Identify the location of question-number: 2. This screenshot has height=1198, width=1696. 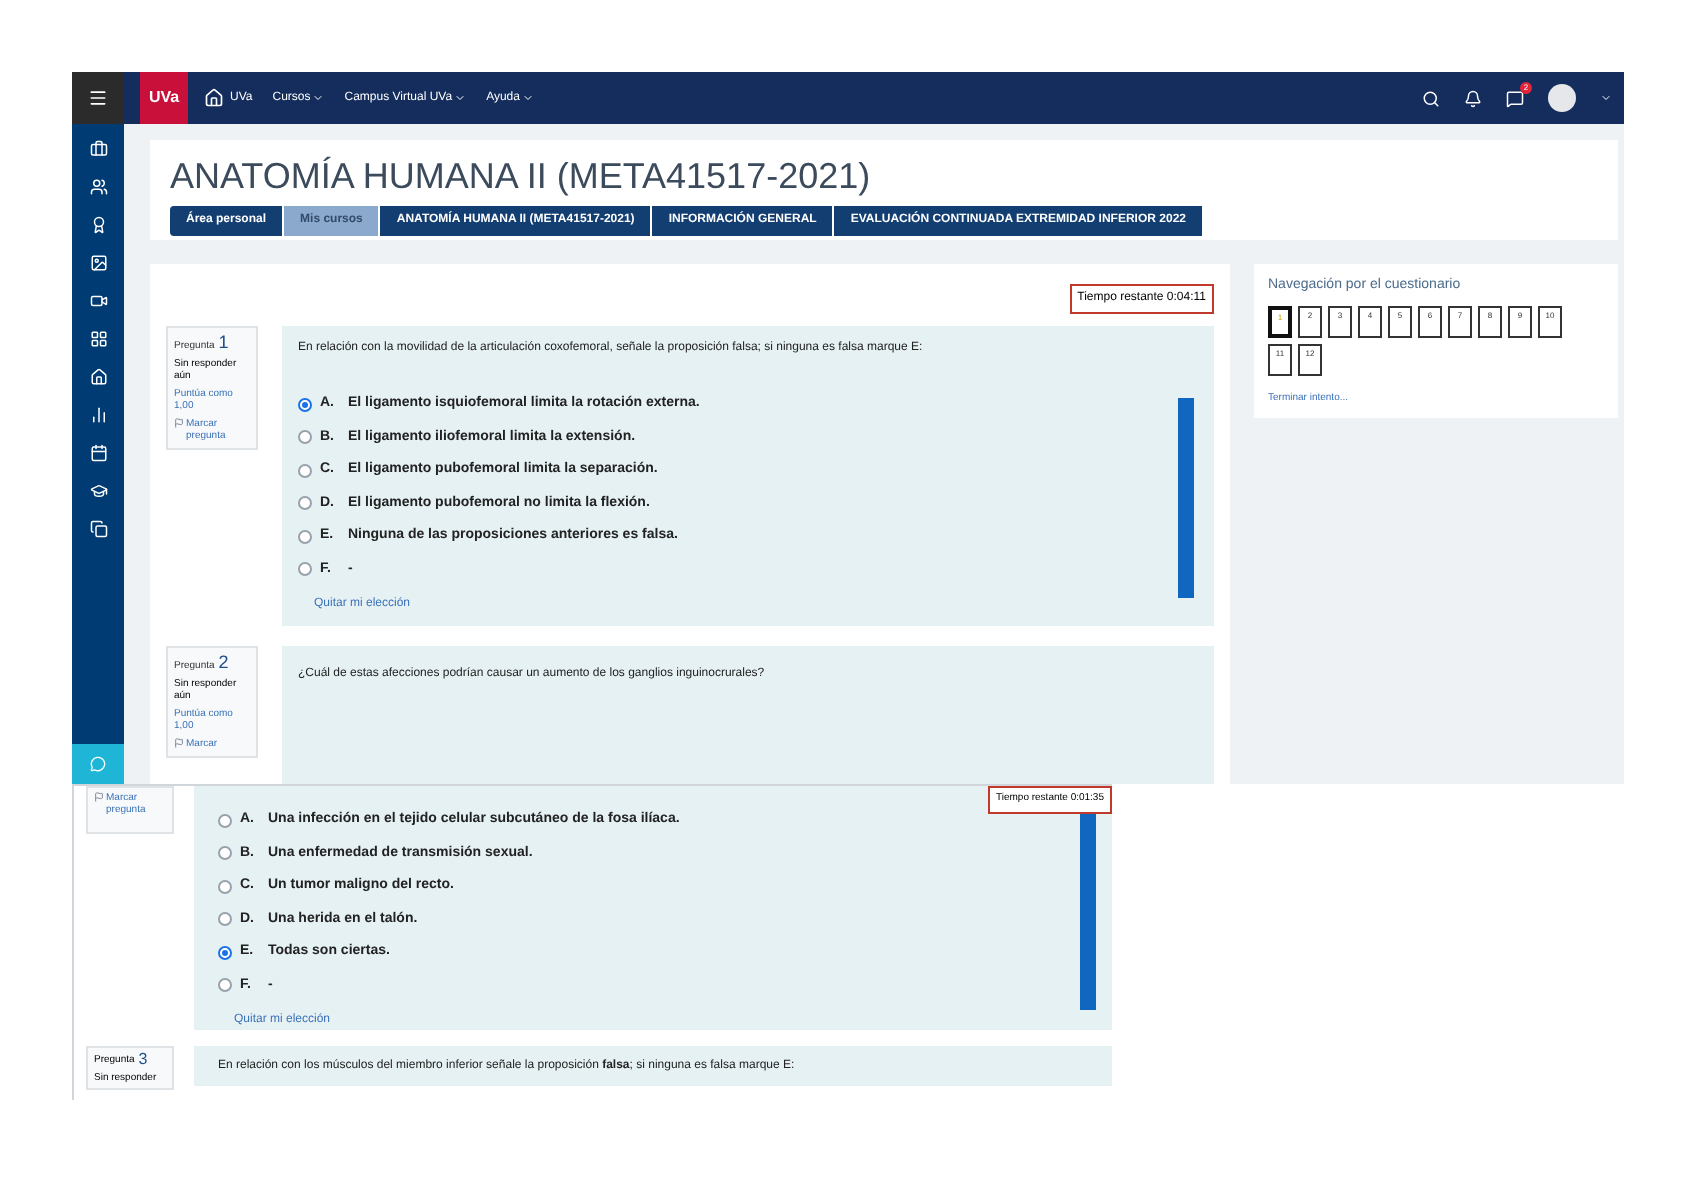
(223, 663).